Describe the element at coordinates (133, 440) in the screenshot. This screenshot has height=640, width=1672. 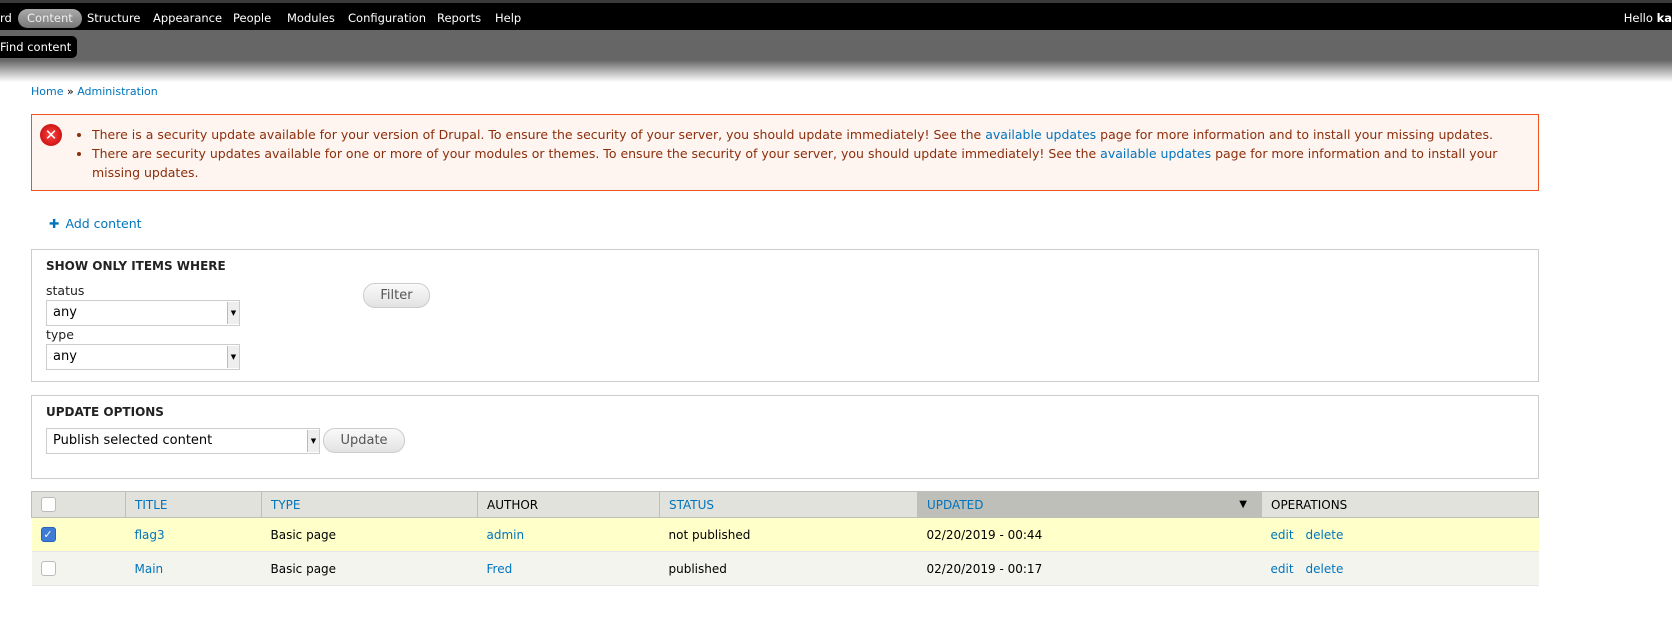
I see `update-action-value: Publish selected content` at that location.